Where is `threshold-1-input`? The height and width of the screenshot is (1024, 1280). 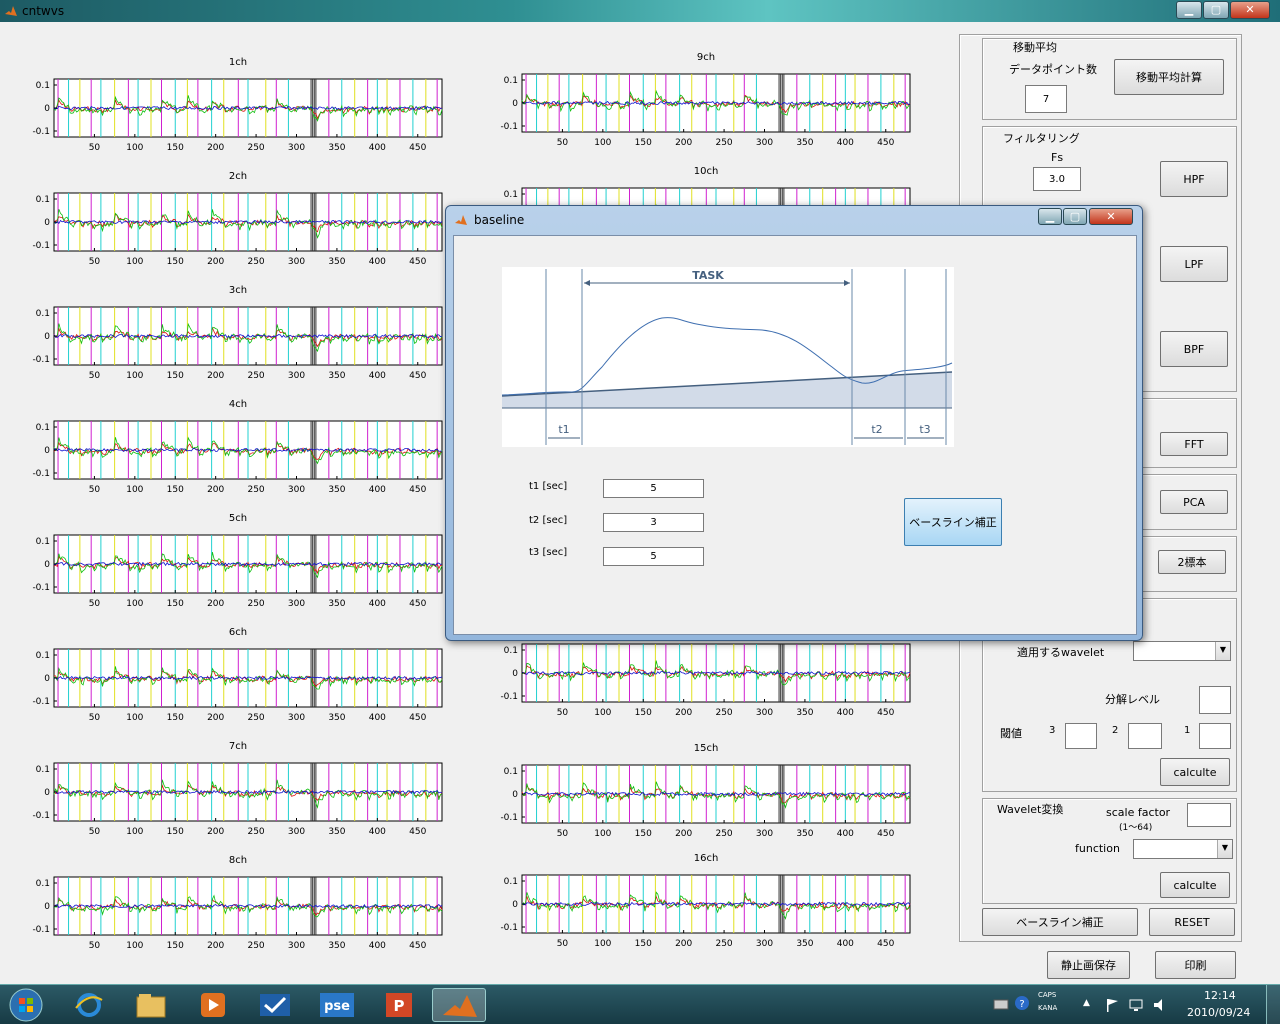
threshold-1-input is located at coordinates (1215, 736).